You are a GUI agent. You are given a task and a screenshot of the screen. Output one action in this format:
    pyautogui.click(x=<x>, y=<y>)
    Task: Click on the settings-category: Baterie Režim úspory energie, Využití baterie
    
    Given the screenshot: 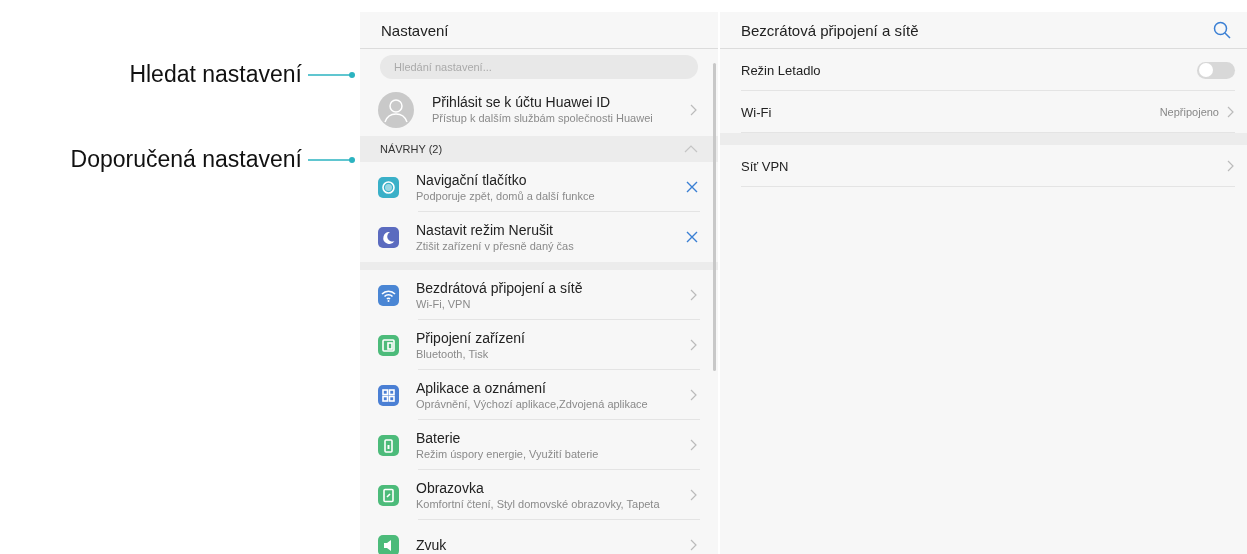 What is the action you would take?
    pyautogui.click(x=539, y=445)
    